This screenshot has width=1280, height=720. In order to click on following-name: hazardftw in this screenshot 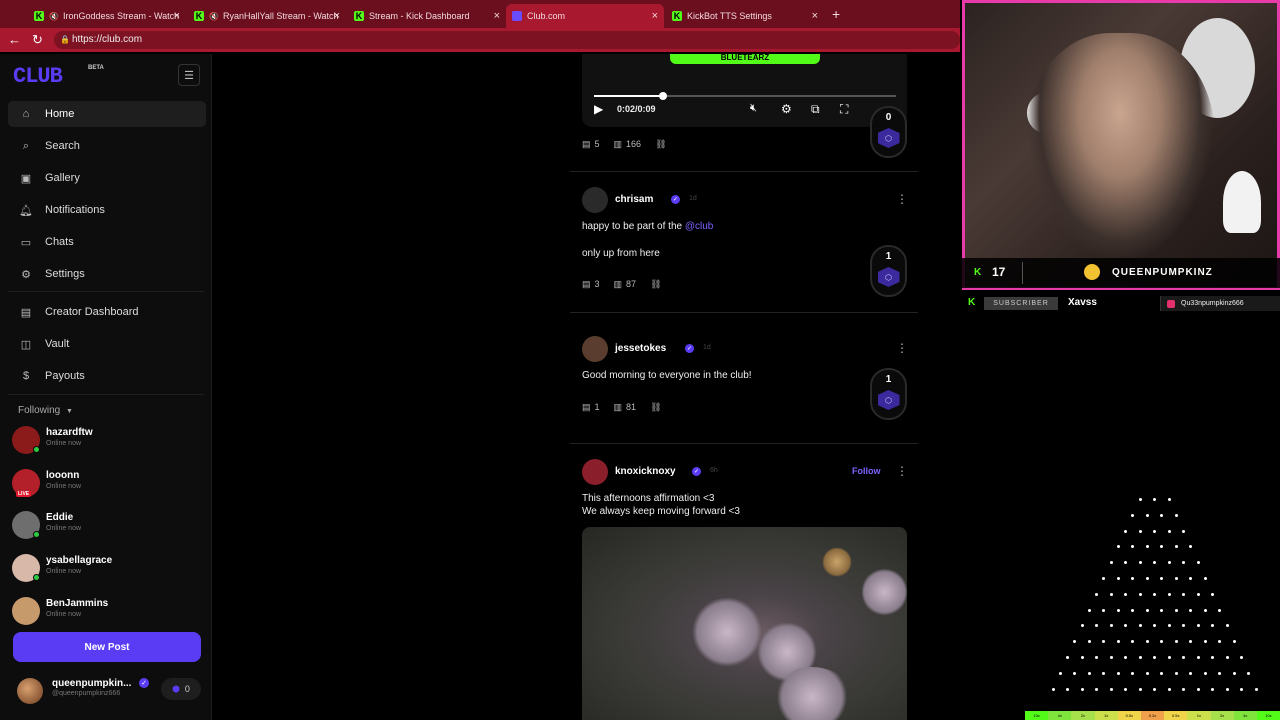, I will do `click(69, 432)`.